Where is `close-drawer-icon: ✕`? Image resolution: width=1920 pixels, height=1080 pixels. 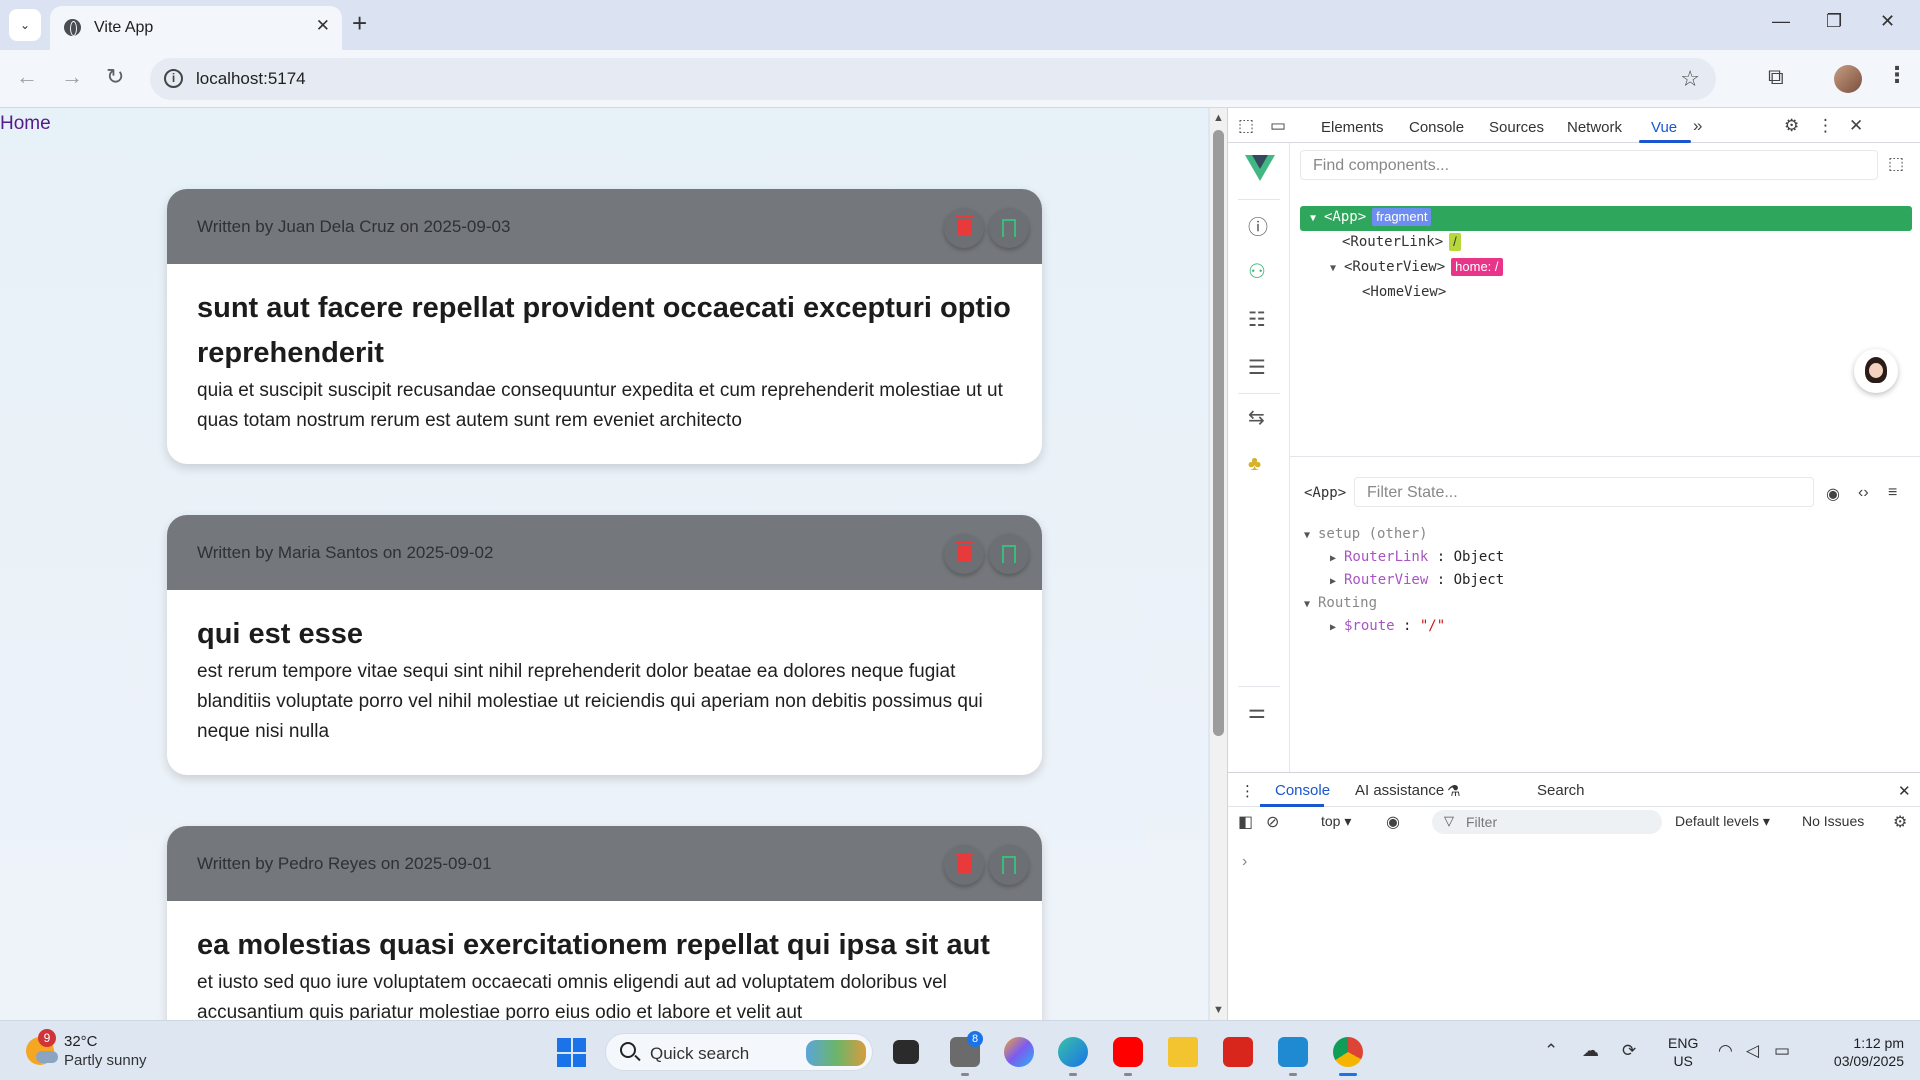
close-drawer-icon: ✕ is located at coordinates (1904, 791).